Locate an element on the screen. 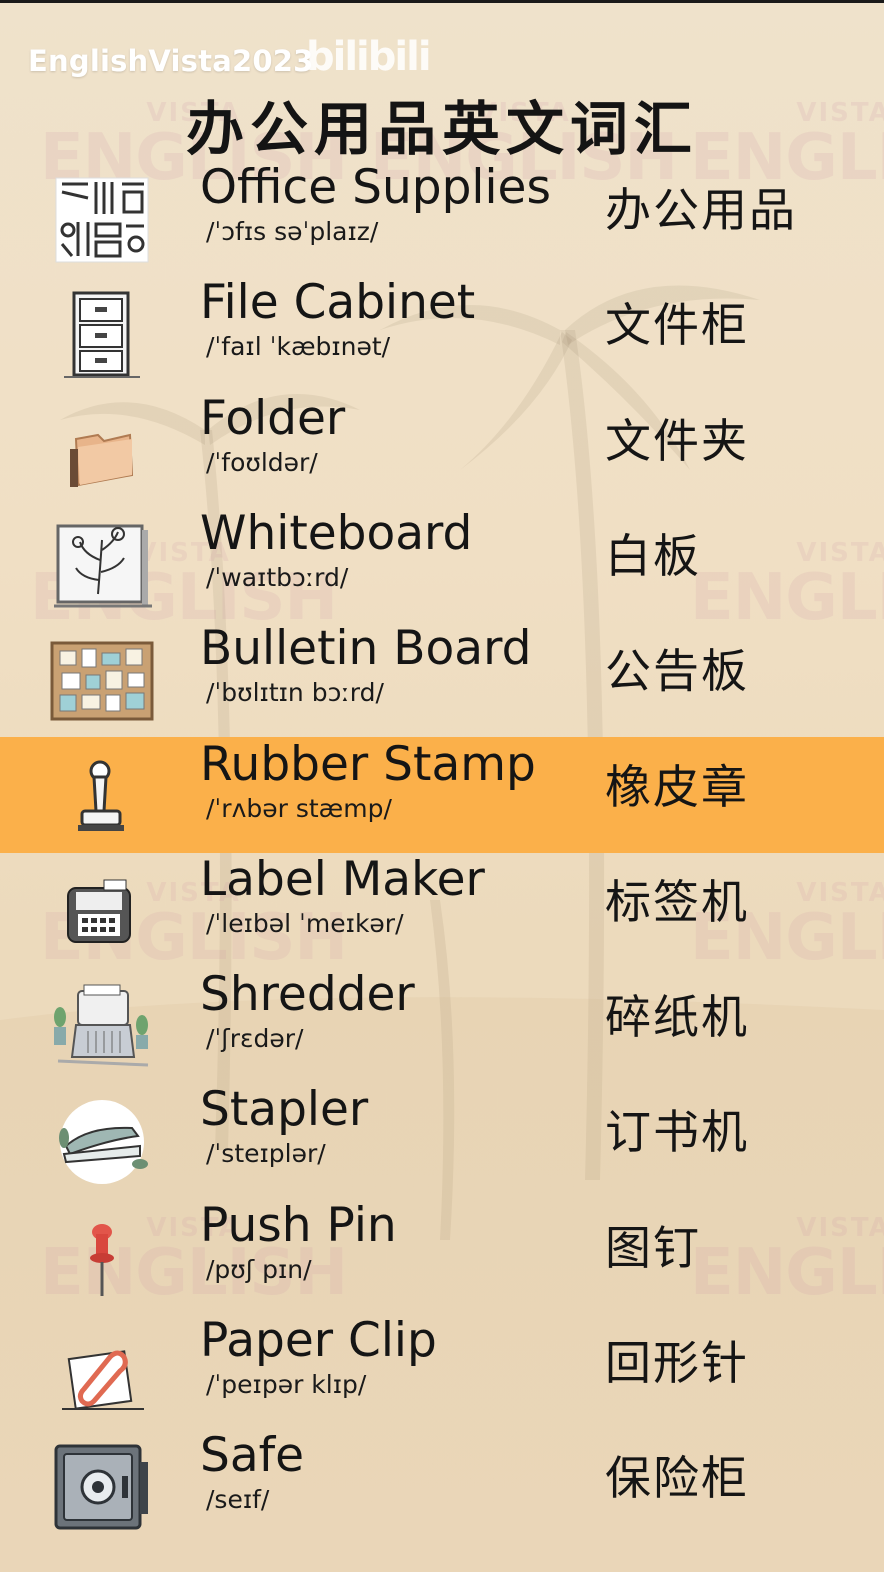  vocab-row: Push Pin/pʊʃ pɪn/图钉 is located at coordinates (442, 1256).